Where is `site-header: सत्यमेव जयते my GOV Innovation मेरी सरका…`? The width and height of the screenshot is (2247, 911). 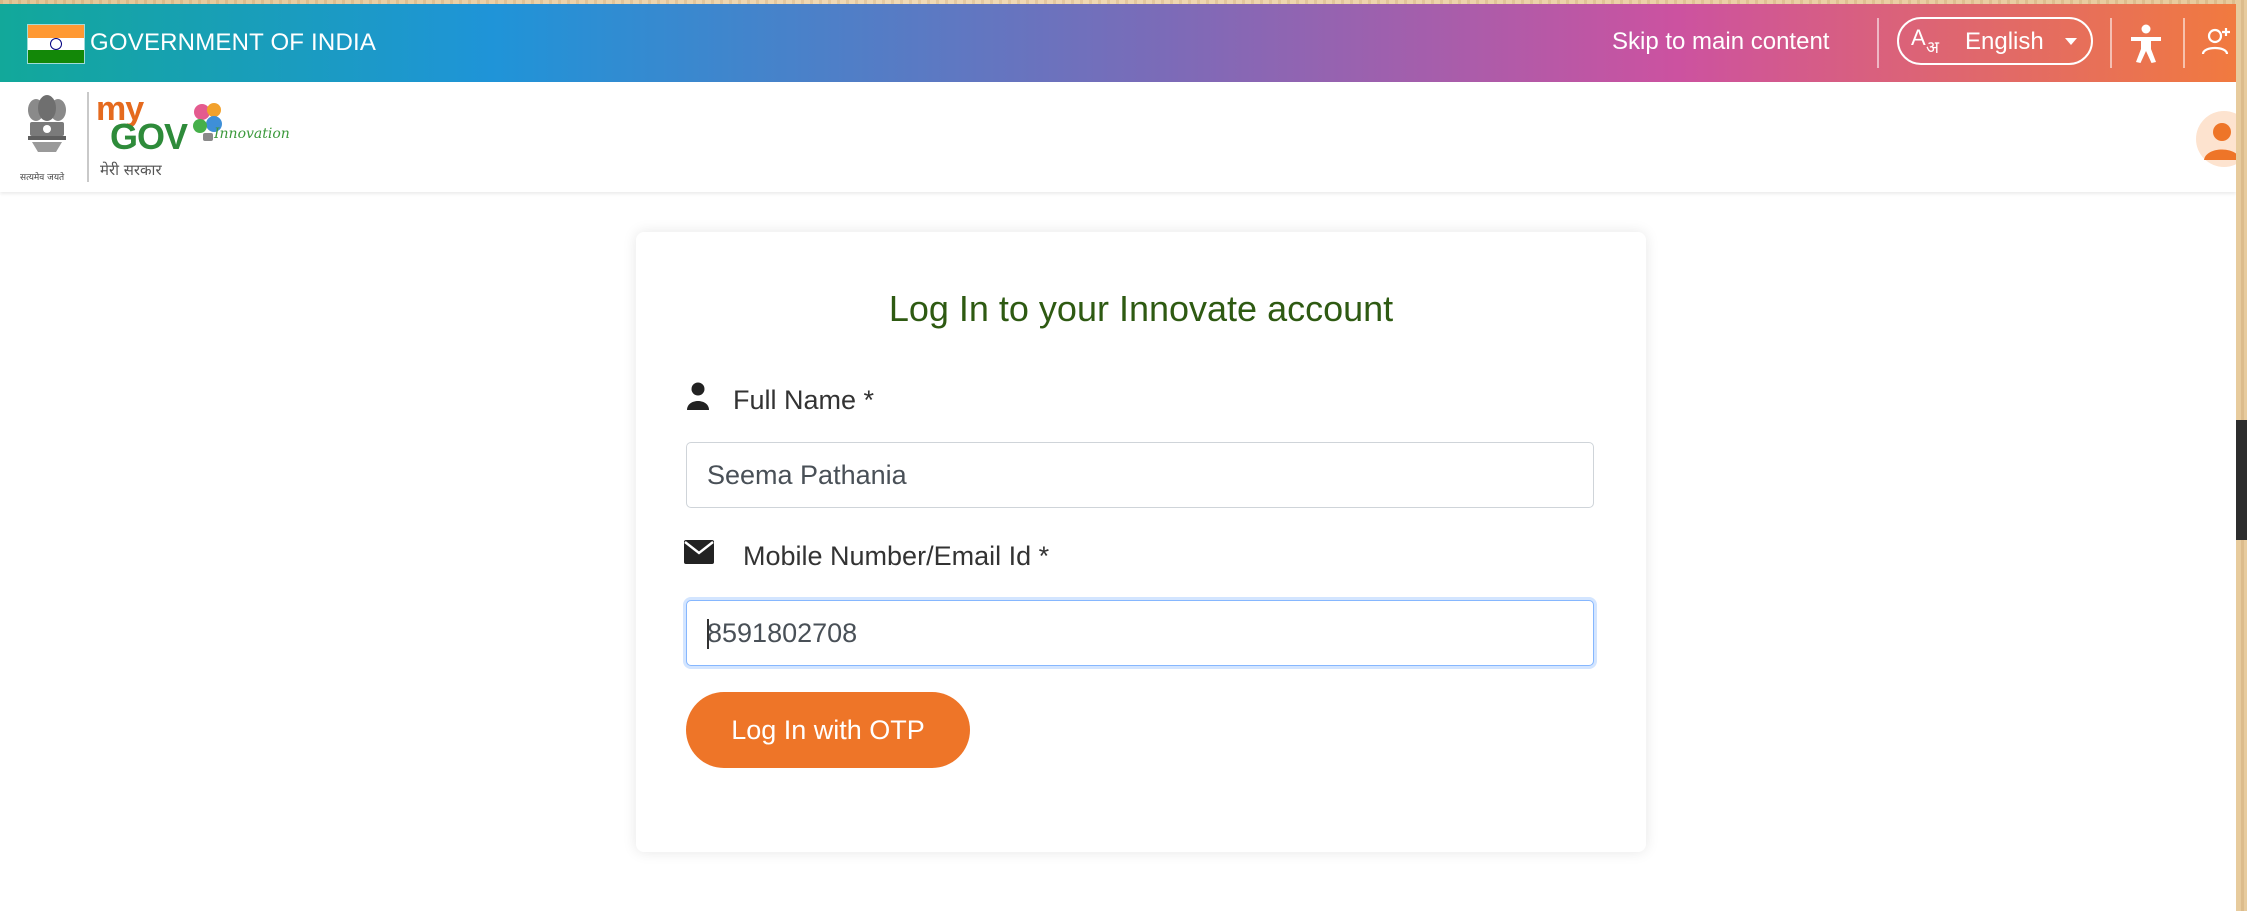
site-header: सत्यमेव जयते my GOV Innovation मेरी सरका… is located at coordinates (1118, 137).